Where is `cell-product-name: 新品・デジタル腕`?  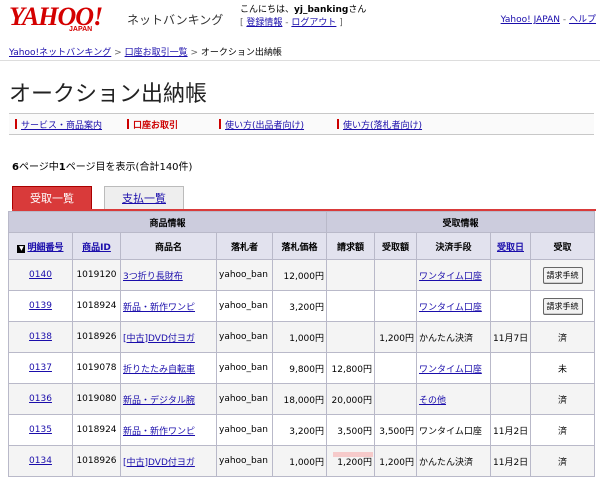
cell-product-name: 新品・デジタル腕 is located at coordinates (168, 399).